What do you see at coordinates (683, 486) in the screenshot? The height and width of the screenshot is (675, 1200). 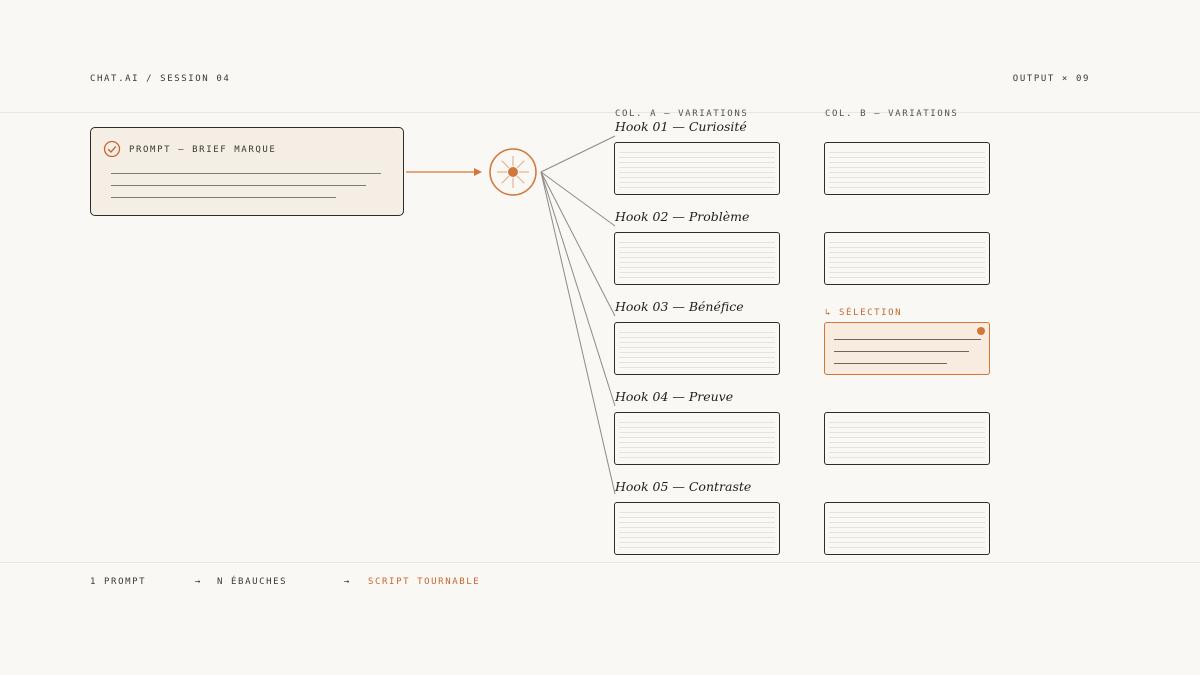 I see `hook-title-05: Hook 05 — Contraste` at bounding box center [683, 486].